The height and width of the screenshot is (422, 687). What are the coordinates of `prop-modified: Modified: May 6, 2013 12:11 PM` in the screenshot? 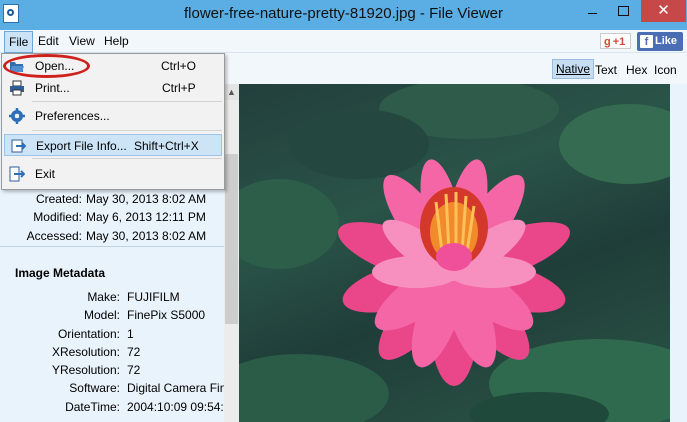 It's located at (112, 219).